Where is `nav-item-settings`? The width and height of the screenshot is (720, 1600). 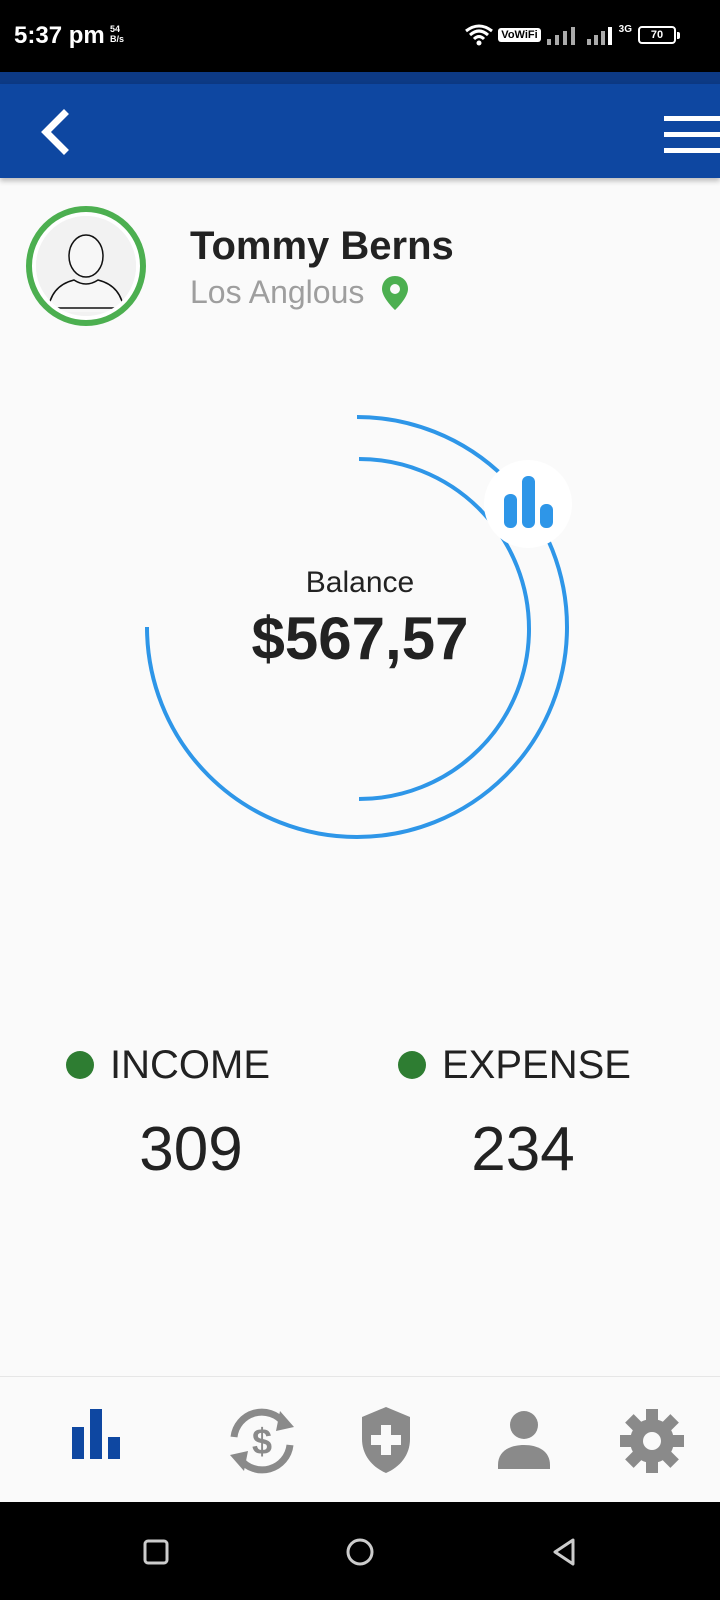 nav-item-settings is located at coordinates (652, 1441).